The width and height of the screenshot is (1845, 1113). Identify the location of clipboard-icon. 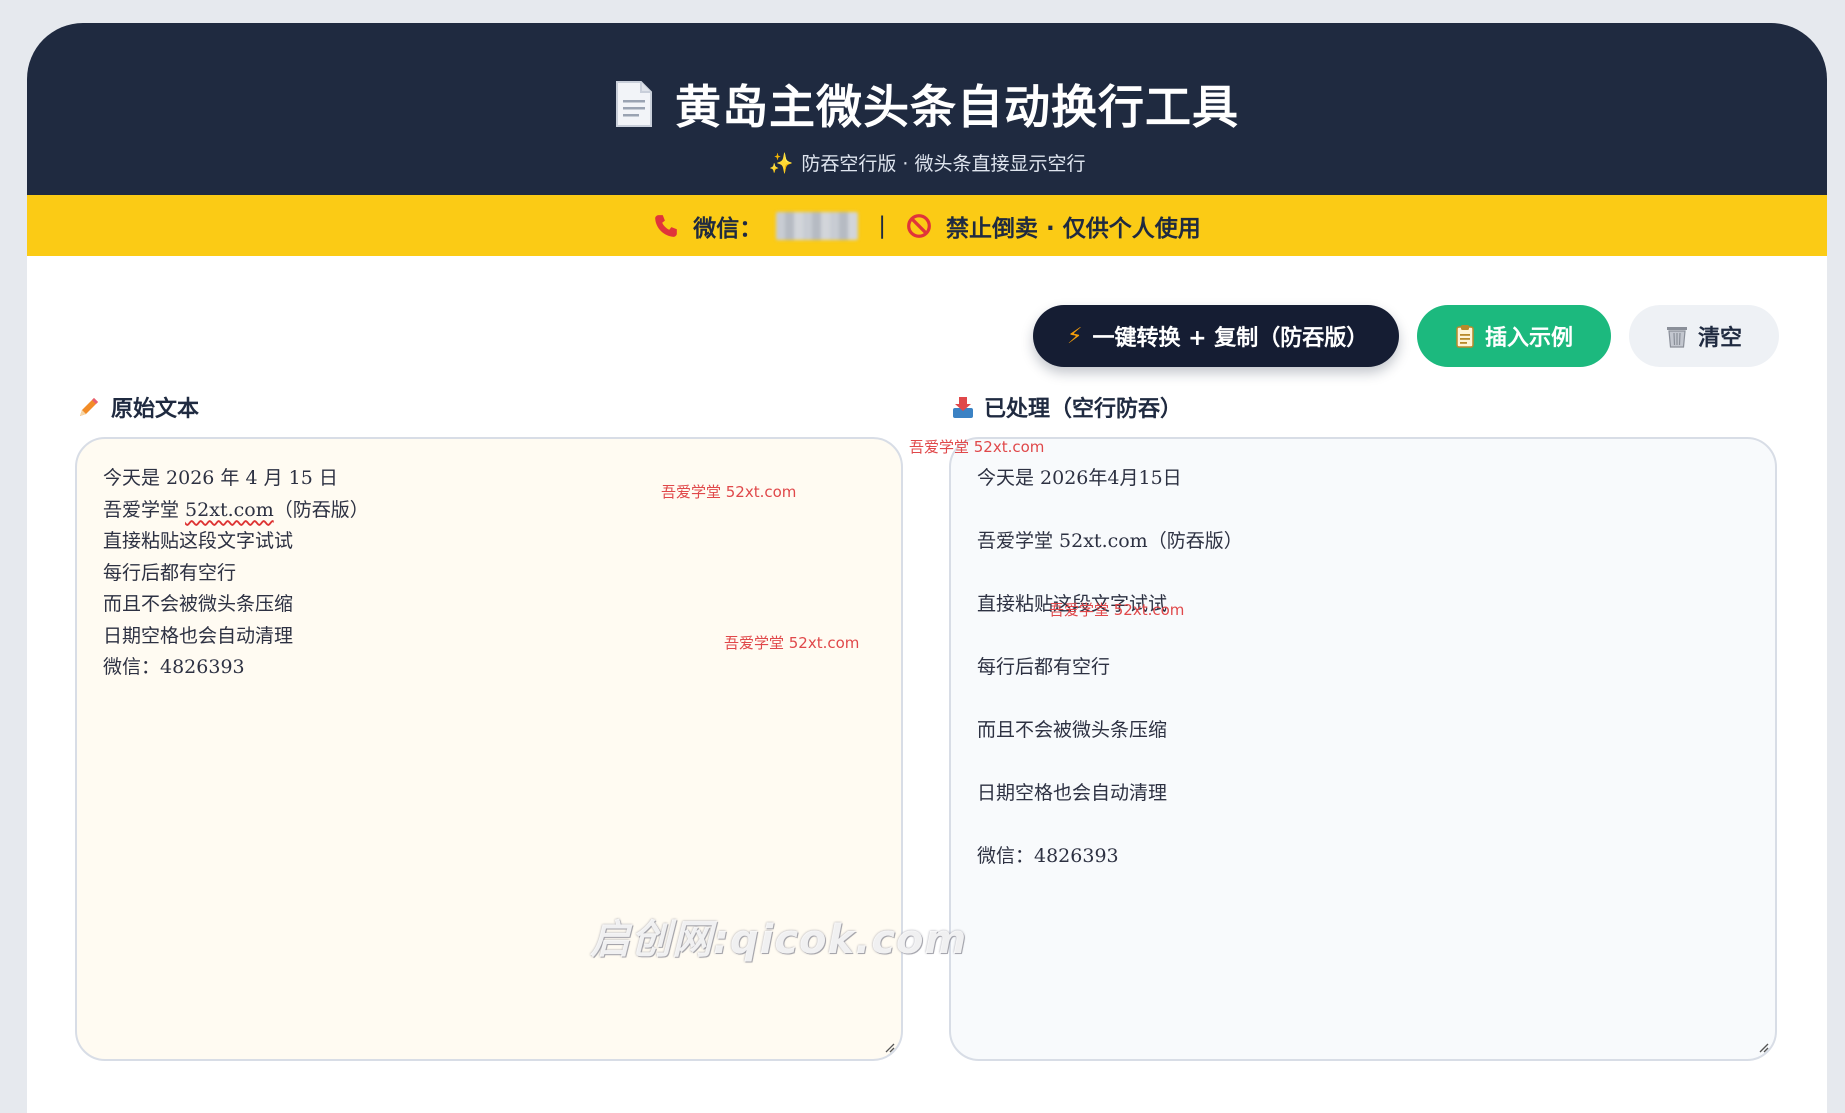
(1465, 336).